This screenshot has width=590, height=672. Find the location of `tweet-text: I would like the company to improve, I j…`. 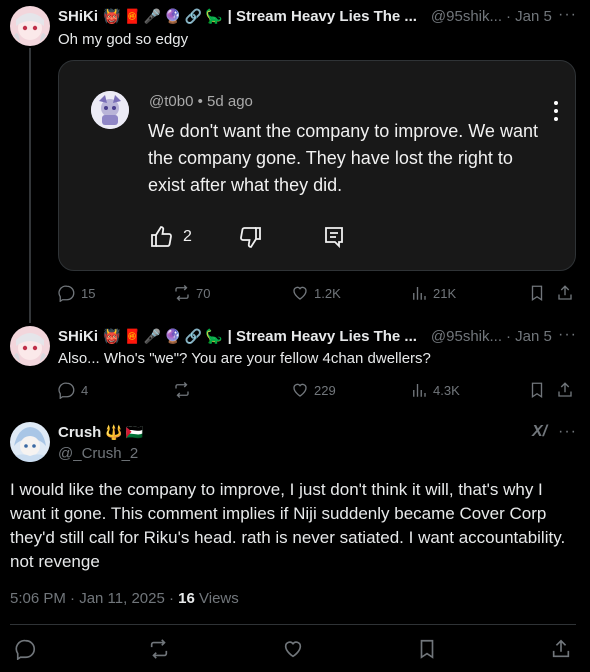

tweet-text: I would like the company to improve, I j… is located at coordinates (288, 525).